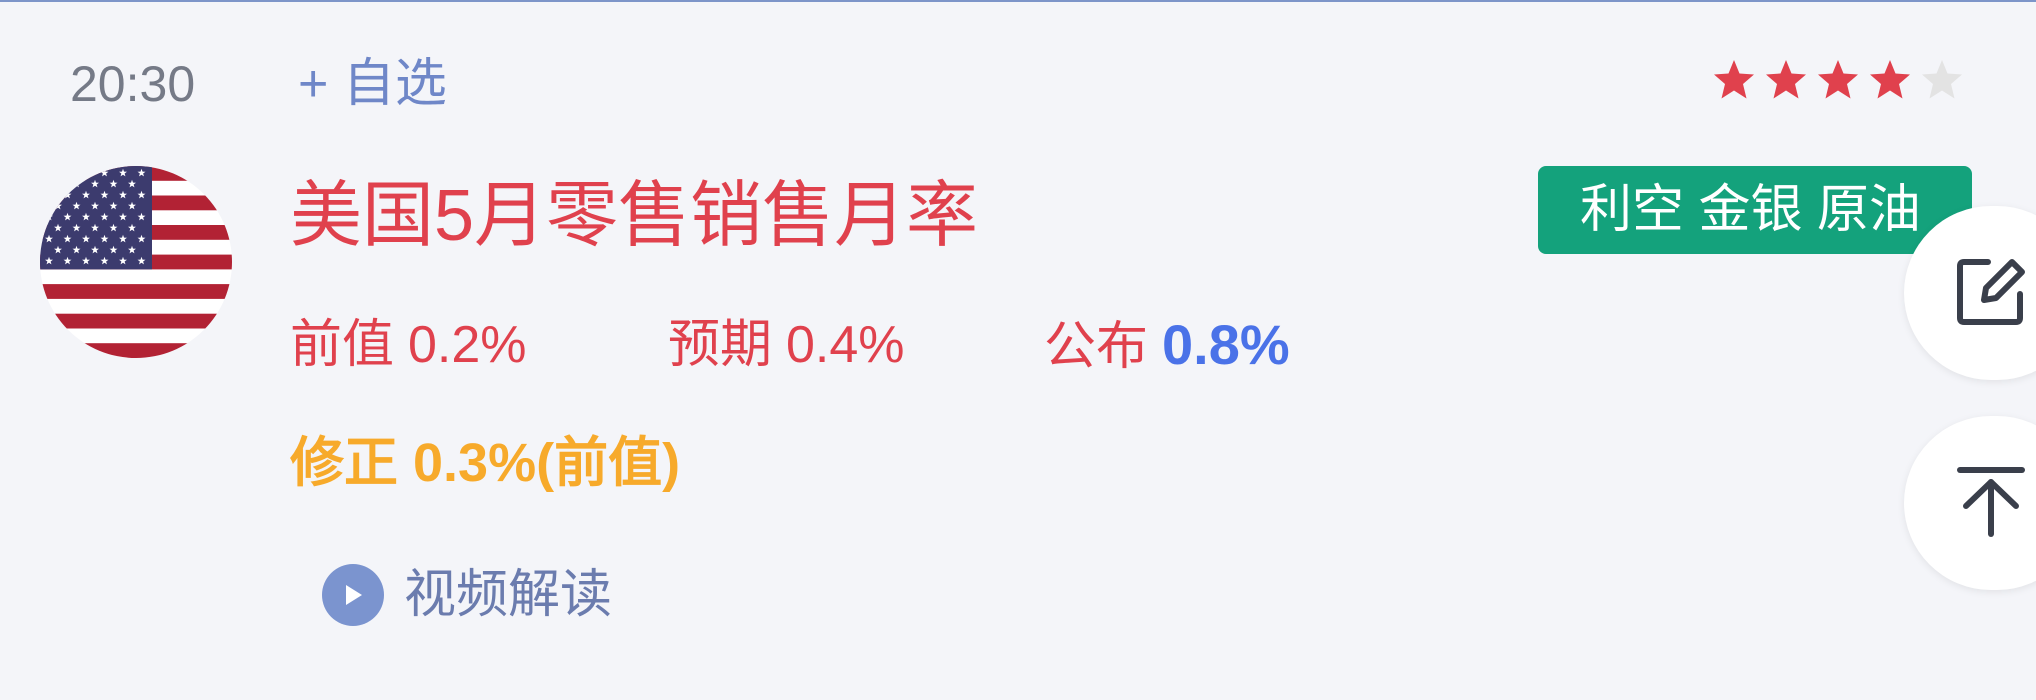 The image size is (2036, 700). I want to click on event-time: 20:30, so click(133, 84).